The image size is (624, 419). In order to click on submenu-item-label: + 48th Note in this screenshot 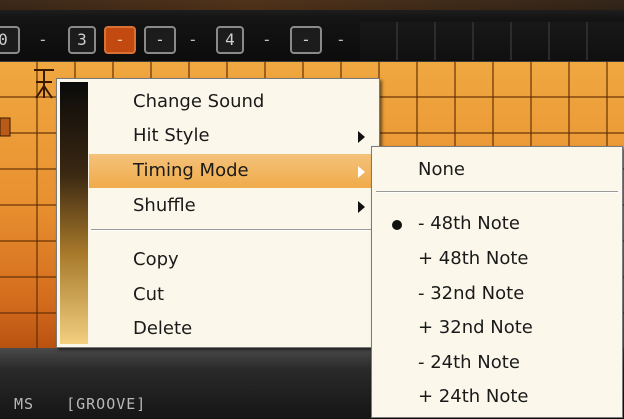, I will do `click(473, 258)`.